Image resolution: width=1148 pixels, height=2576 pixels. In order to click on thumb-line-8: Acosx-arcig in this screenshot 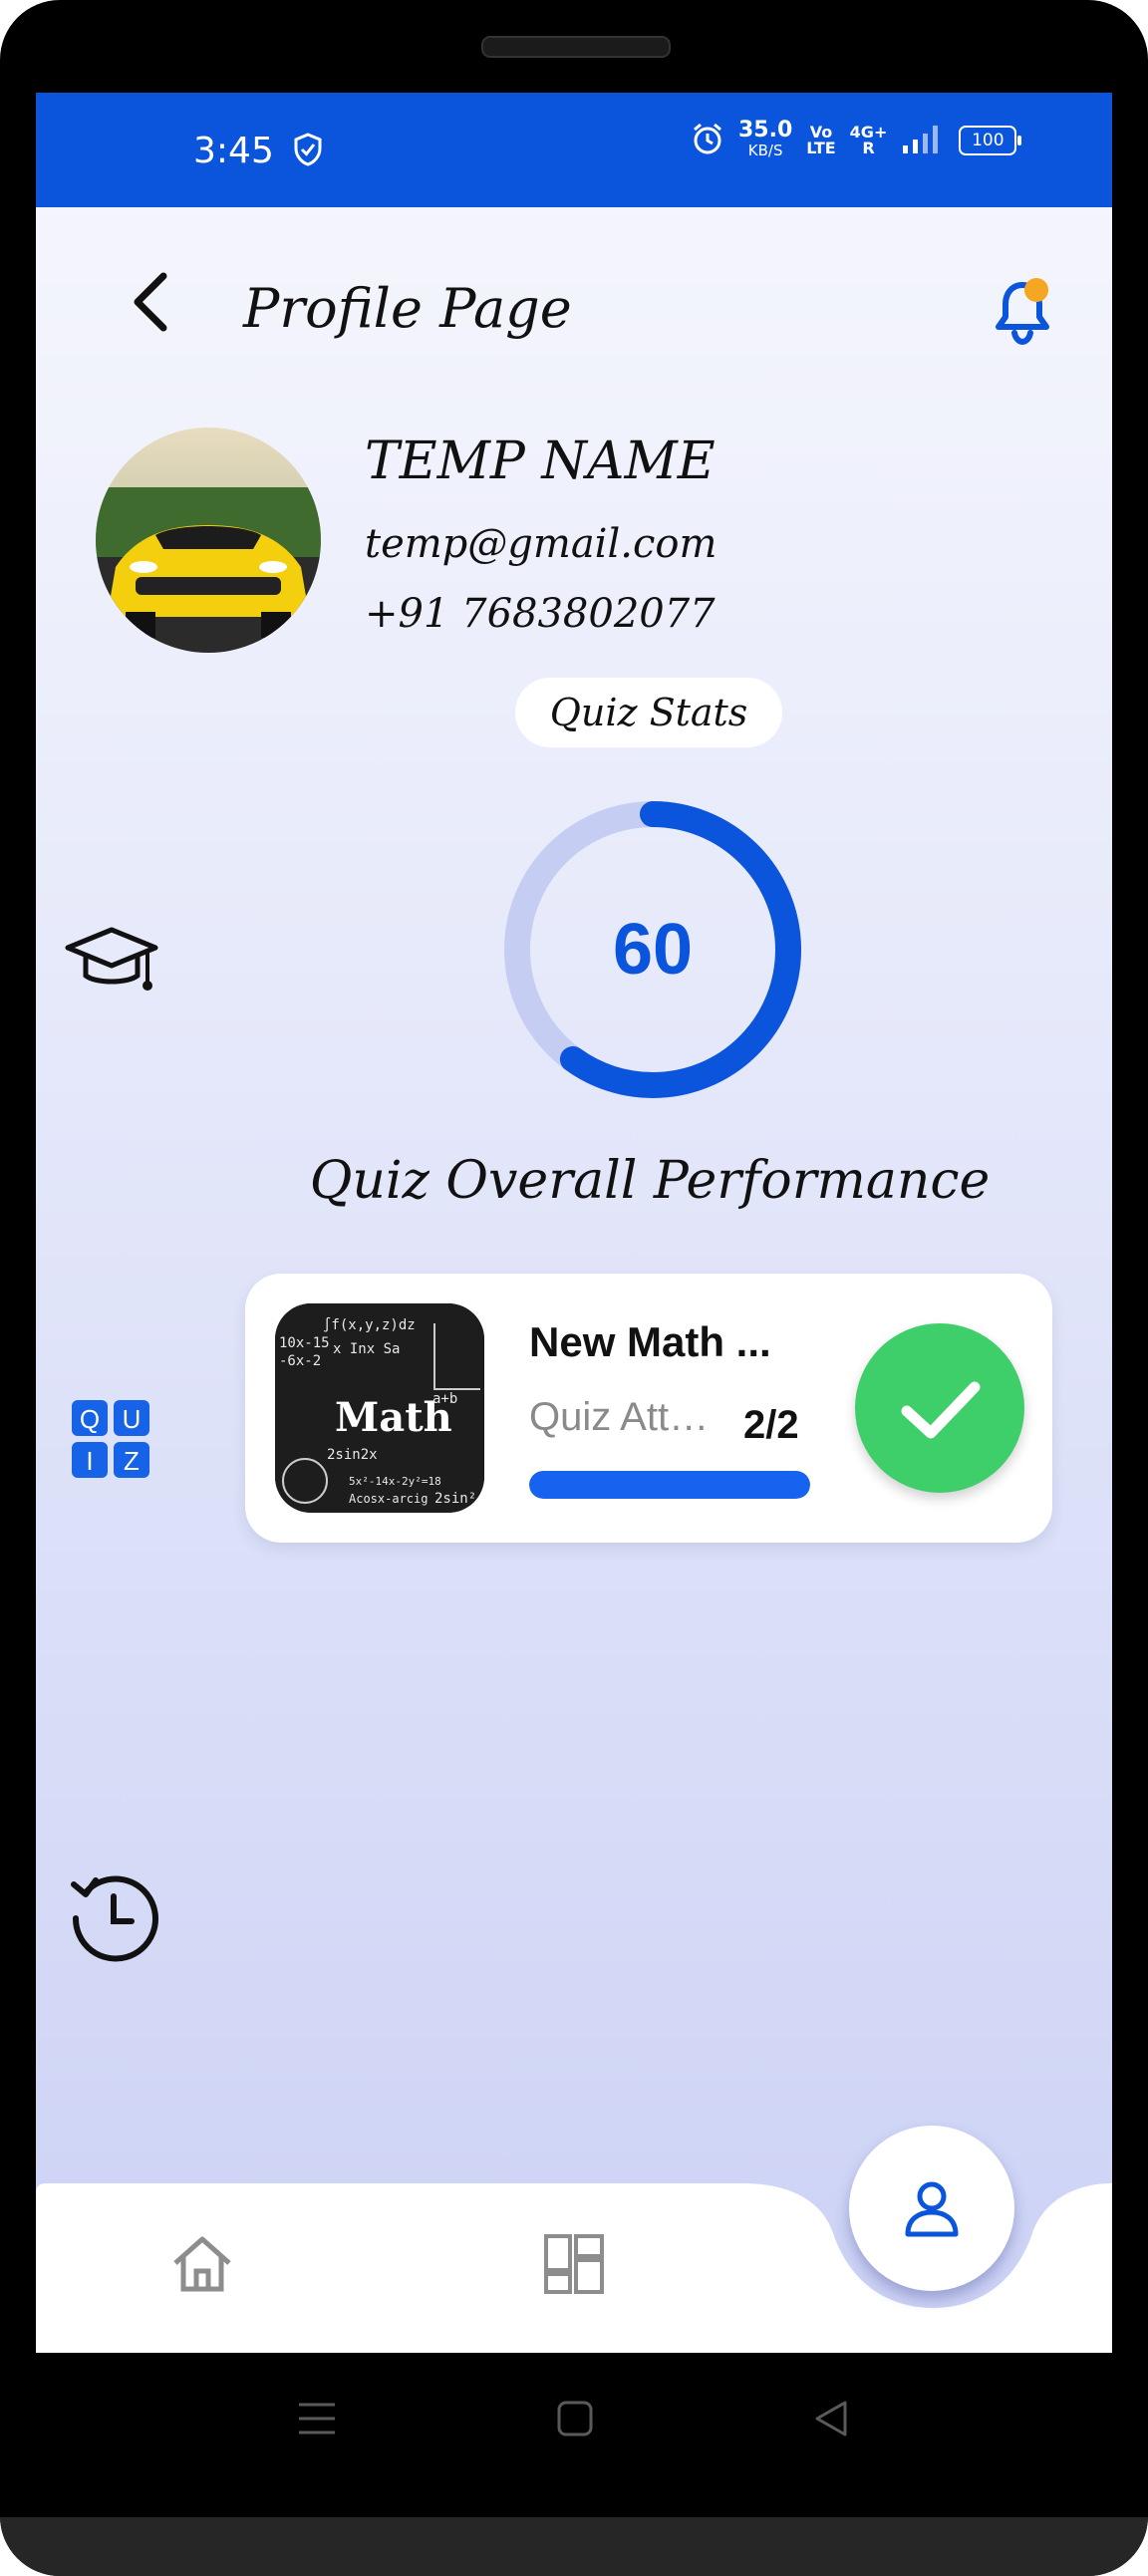, I will do `click(388, 1499)`.